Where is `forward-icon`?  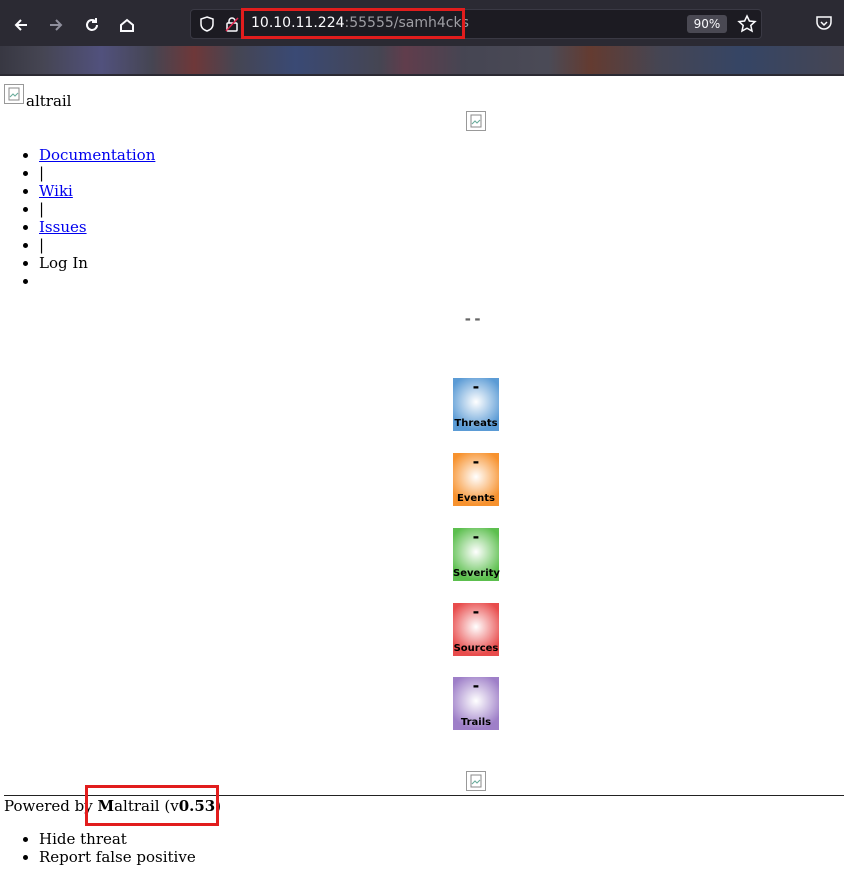 forward-icon is located at coordinates (56, 25).